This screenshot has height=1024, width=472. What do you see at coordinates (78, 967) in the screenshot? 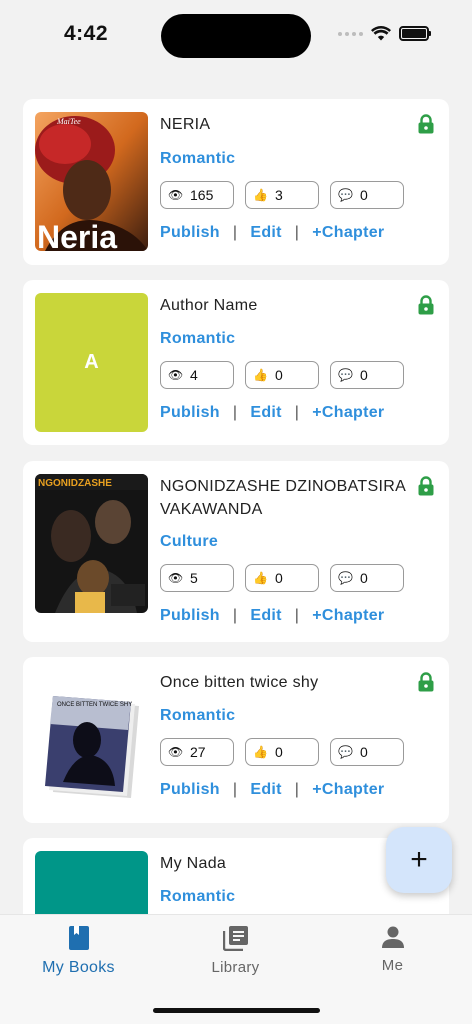
I see `nav-label: My Books` at bounding box center [78, 967].